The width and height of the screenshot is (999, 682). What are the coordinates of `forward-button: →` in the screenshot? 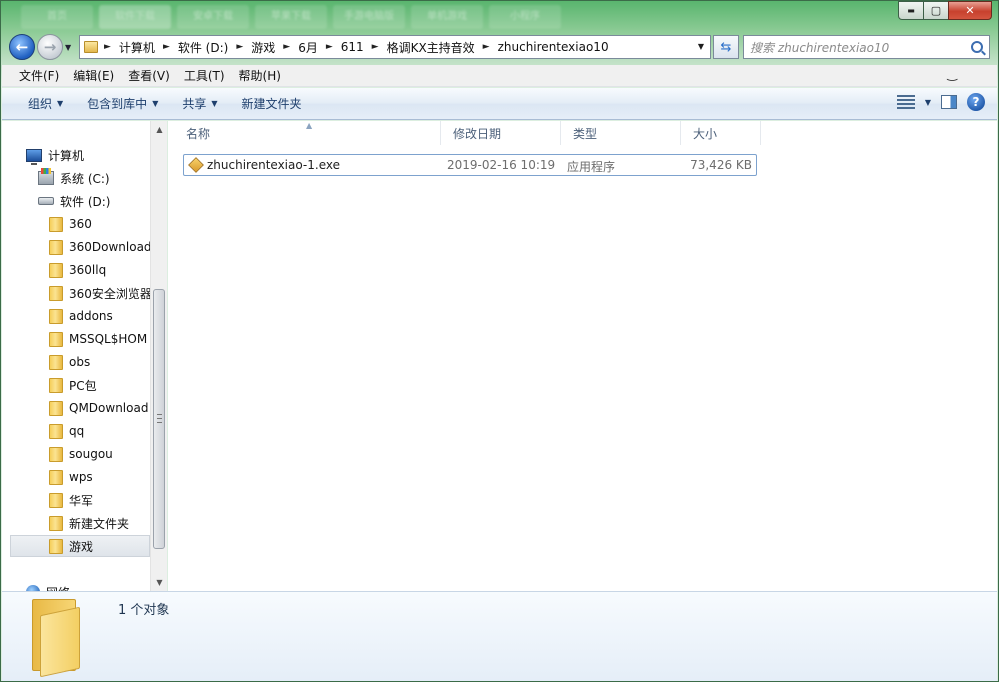 It's located at (50, 47).